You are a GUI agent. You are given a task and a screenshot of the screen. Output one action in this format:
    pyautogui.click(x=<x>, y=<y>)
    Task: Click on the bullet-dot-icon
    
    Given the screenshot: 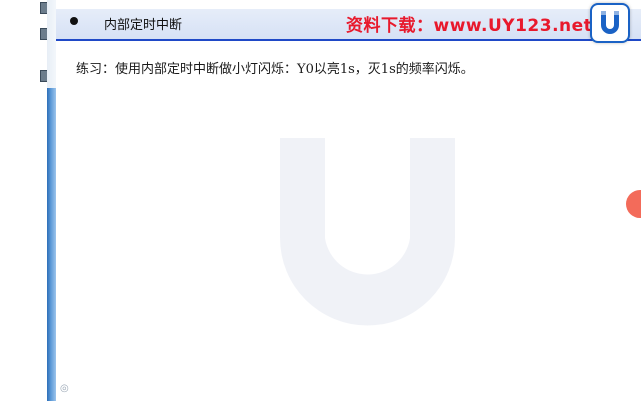 What is the action you would take?
    pyautogui.click(x=74, y=21)
    